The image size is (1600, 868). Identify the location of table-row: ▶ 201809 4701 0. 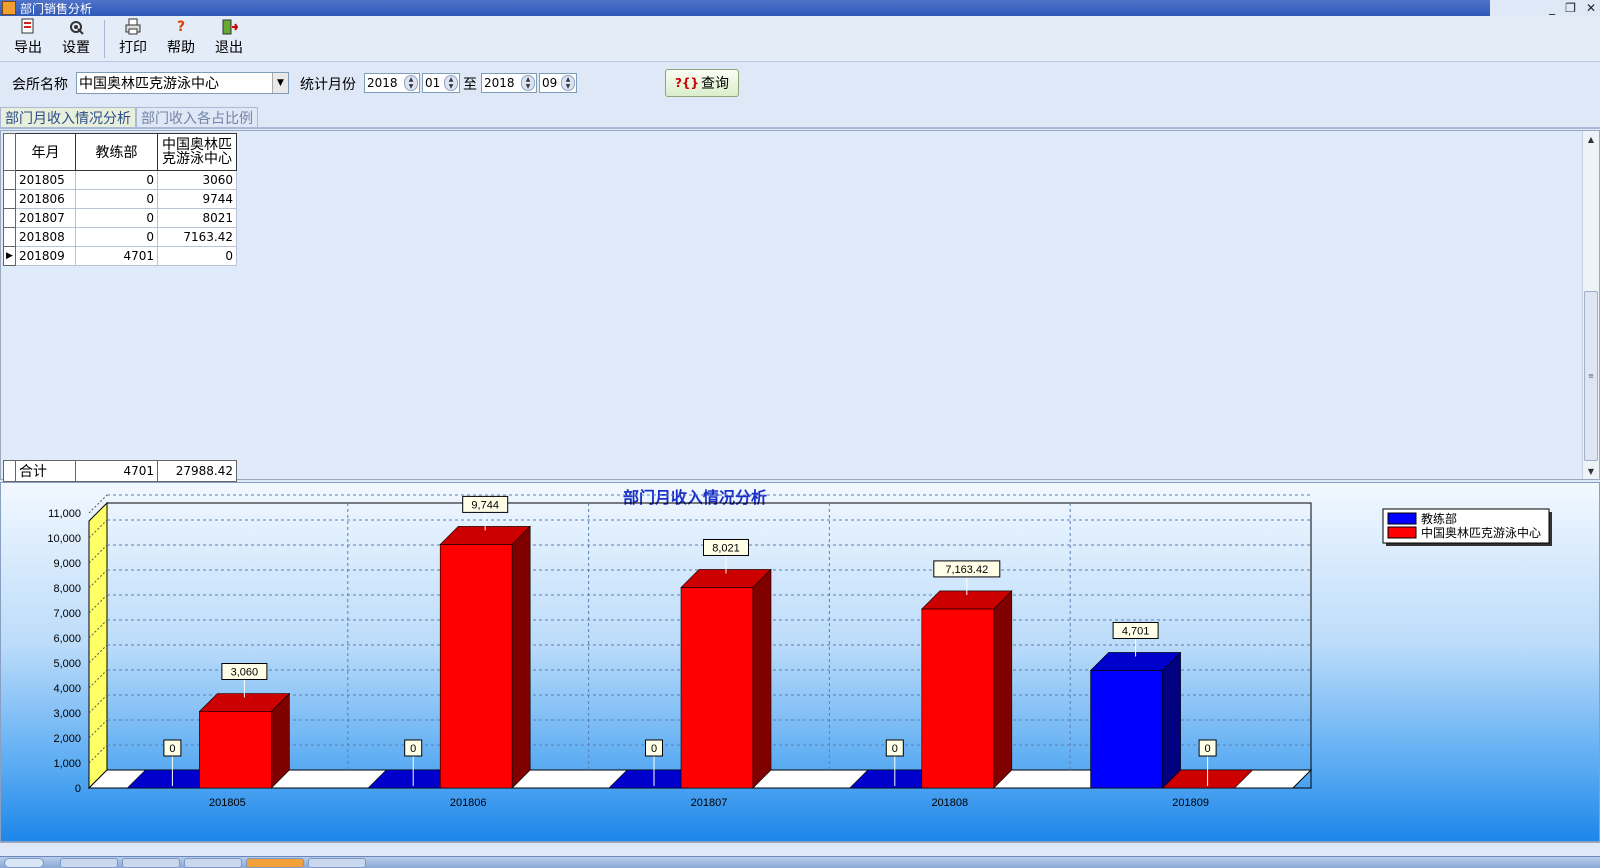
(120, 256).